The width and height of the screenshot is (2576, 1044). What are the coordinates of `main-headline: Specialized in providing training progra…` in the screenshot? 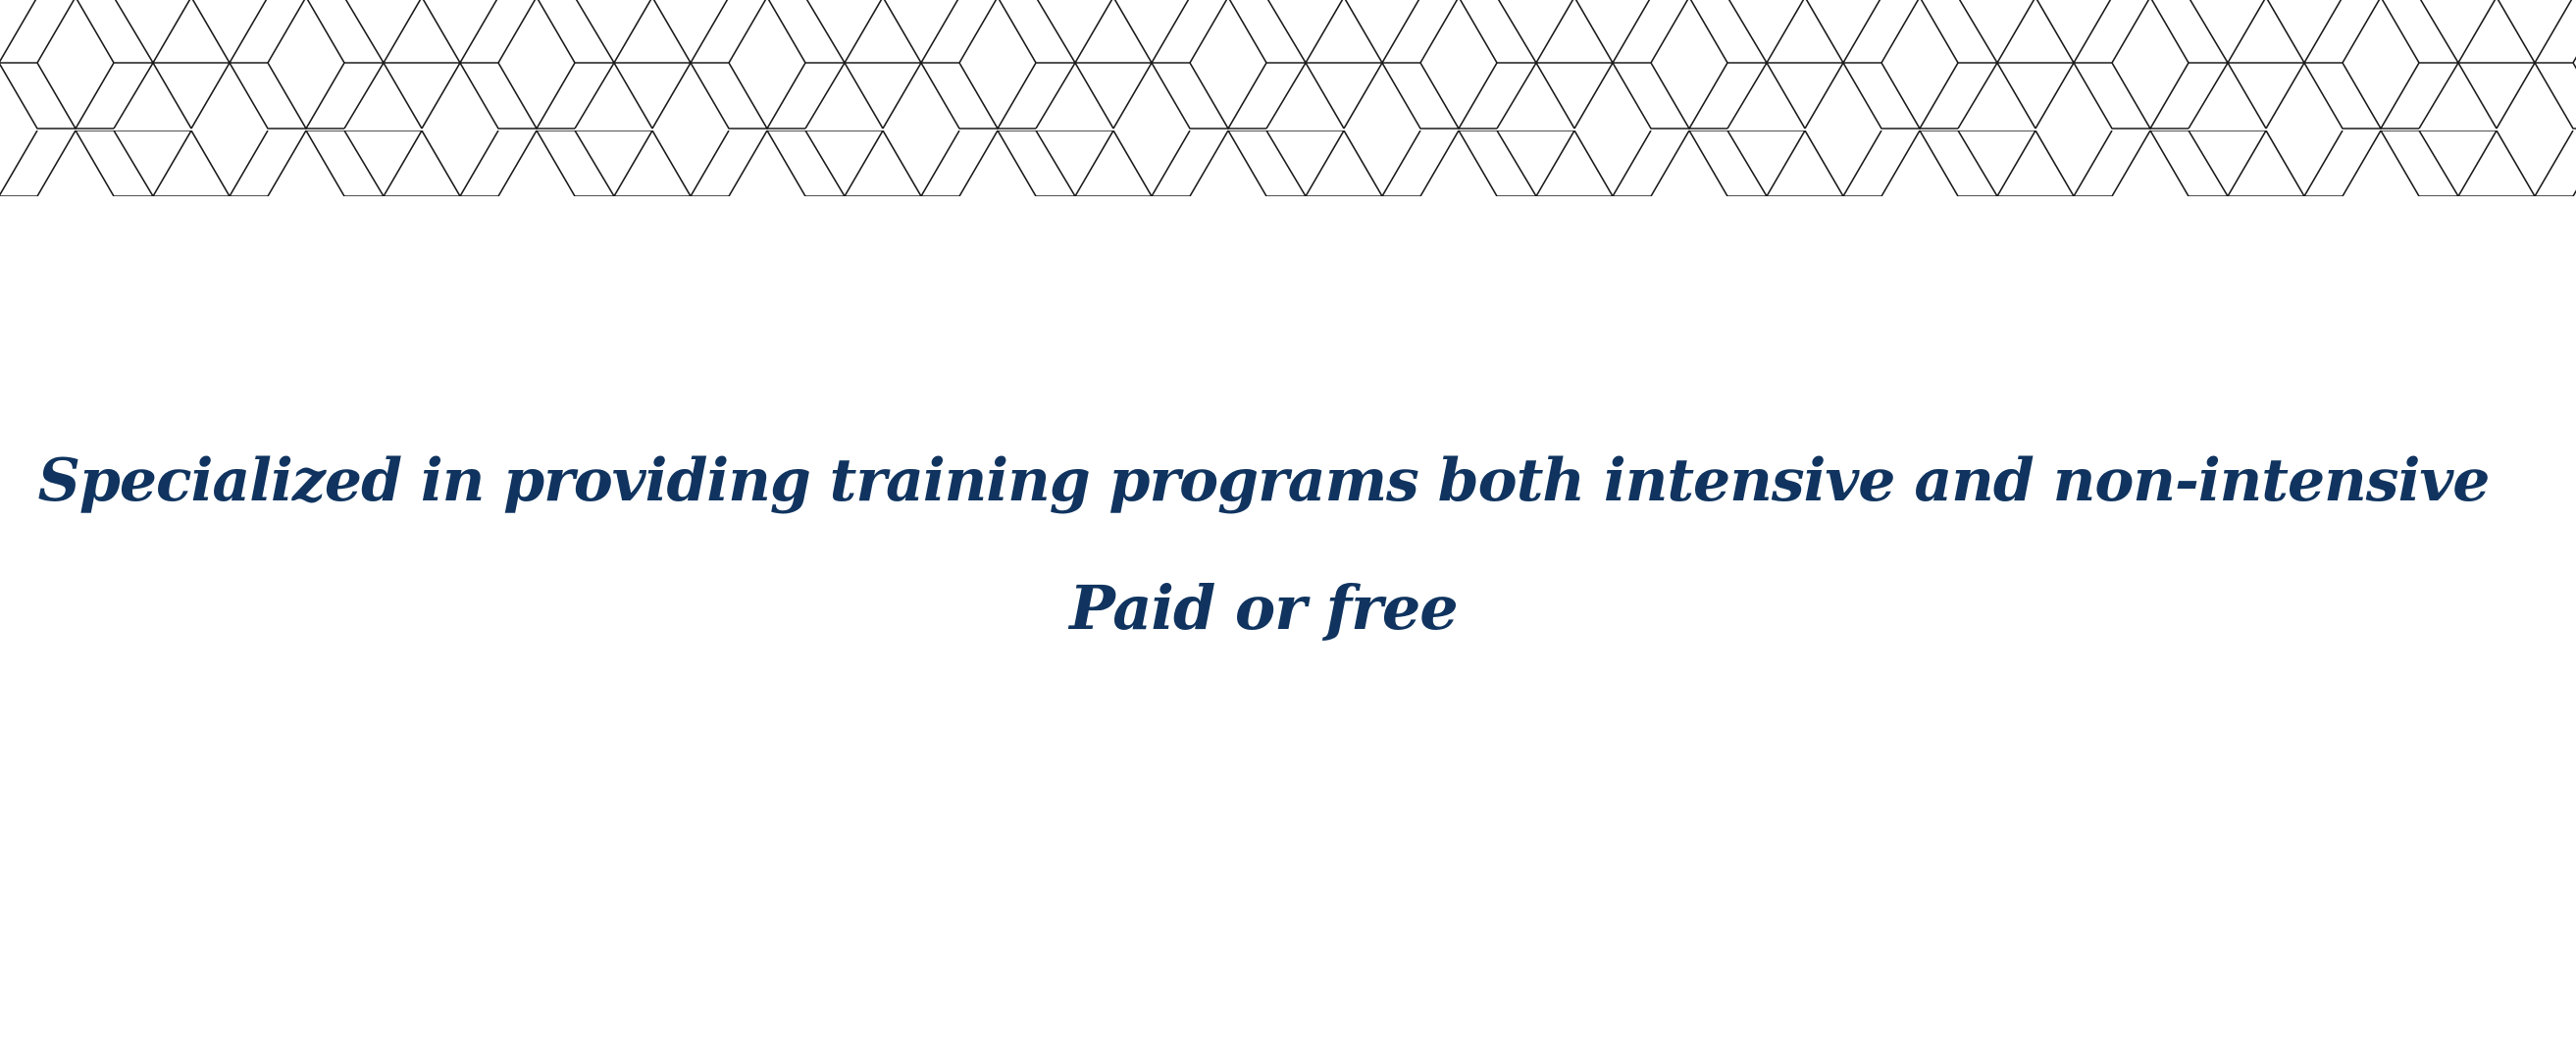 It's located at (1264, 480).